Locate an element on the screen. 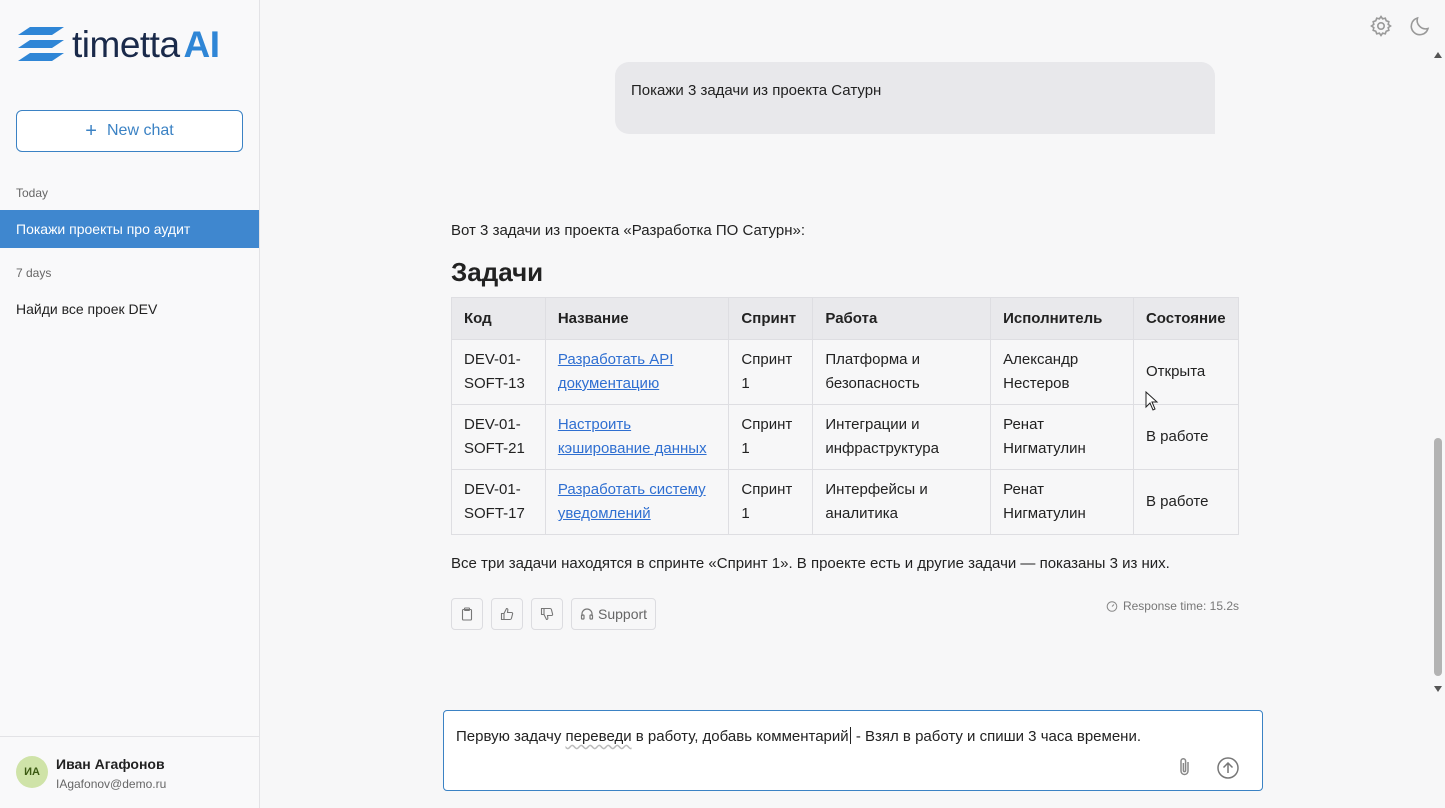  text-caret is located at coordinates (850, 735).